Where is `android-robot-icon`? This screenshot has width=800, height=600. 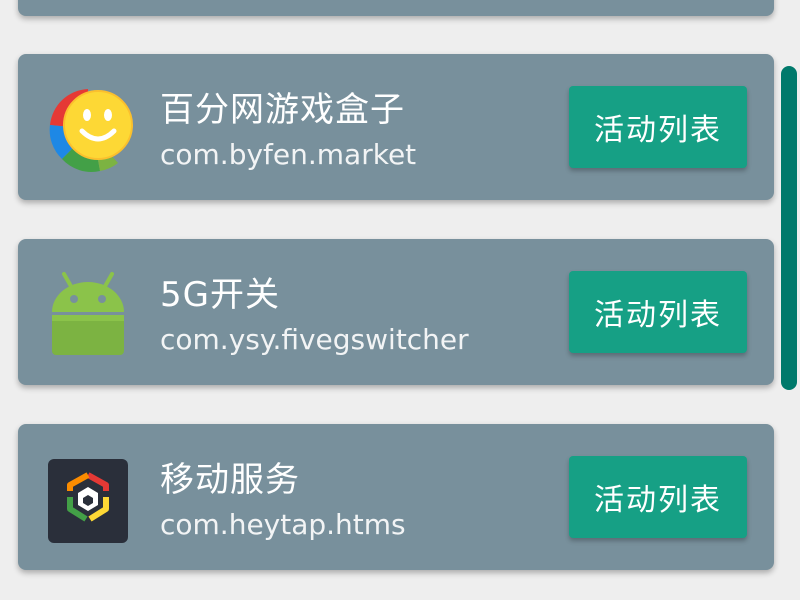 android-robot-icon is located at coordinates (88, 314).